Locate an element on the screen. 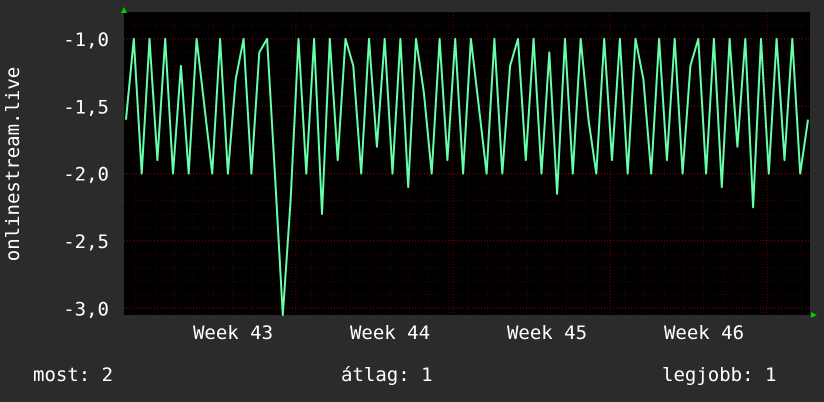 The image size is (824, 402). x-tick-label: Week 45 is located at coordinates (547, 333).